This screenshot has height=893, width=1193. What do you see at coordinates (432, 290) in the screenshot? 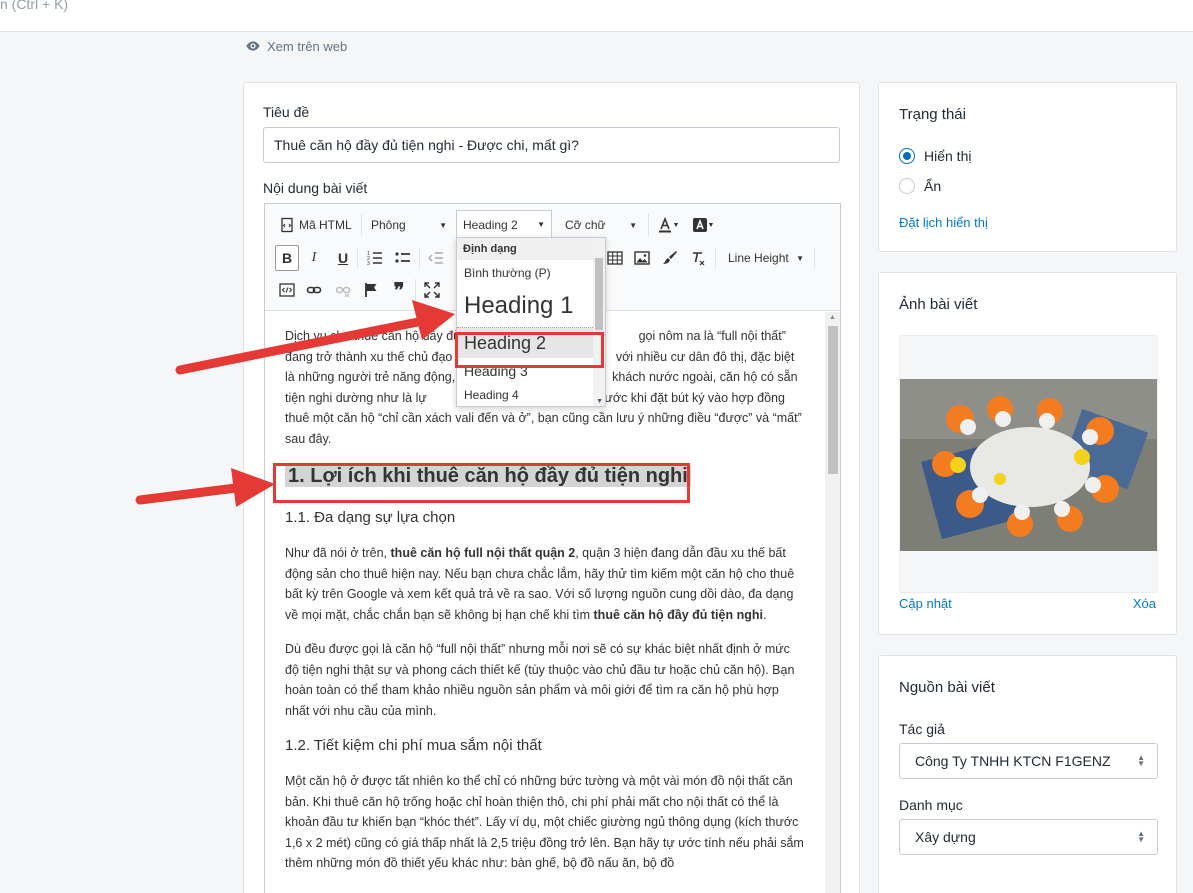
I see `fullscreen-button` at bounding box center [432, 290].